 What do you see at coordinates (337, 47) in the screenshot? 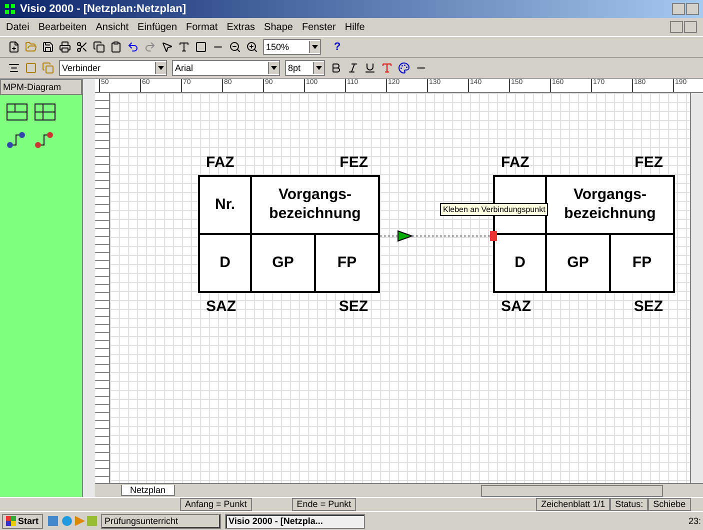
I see `help-button: ?` at bounding box center [337, 47].